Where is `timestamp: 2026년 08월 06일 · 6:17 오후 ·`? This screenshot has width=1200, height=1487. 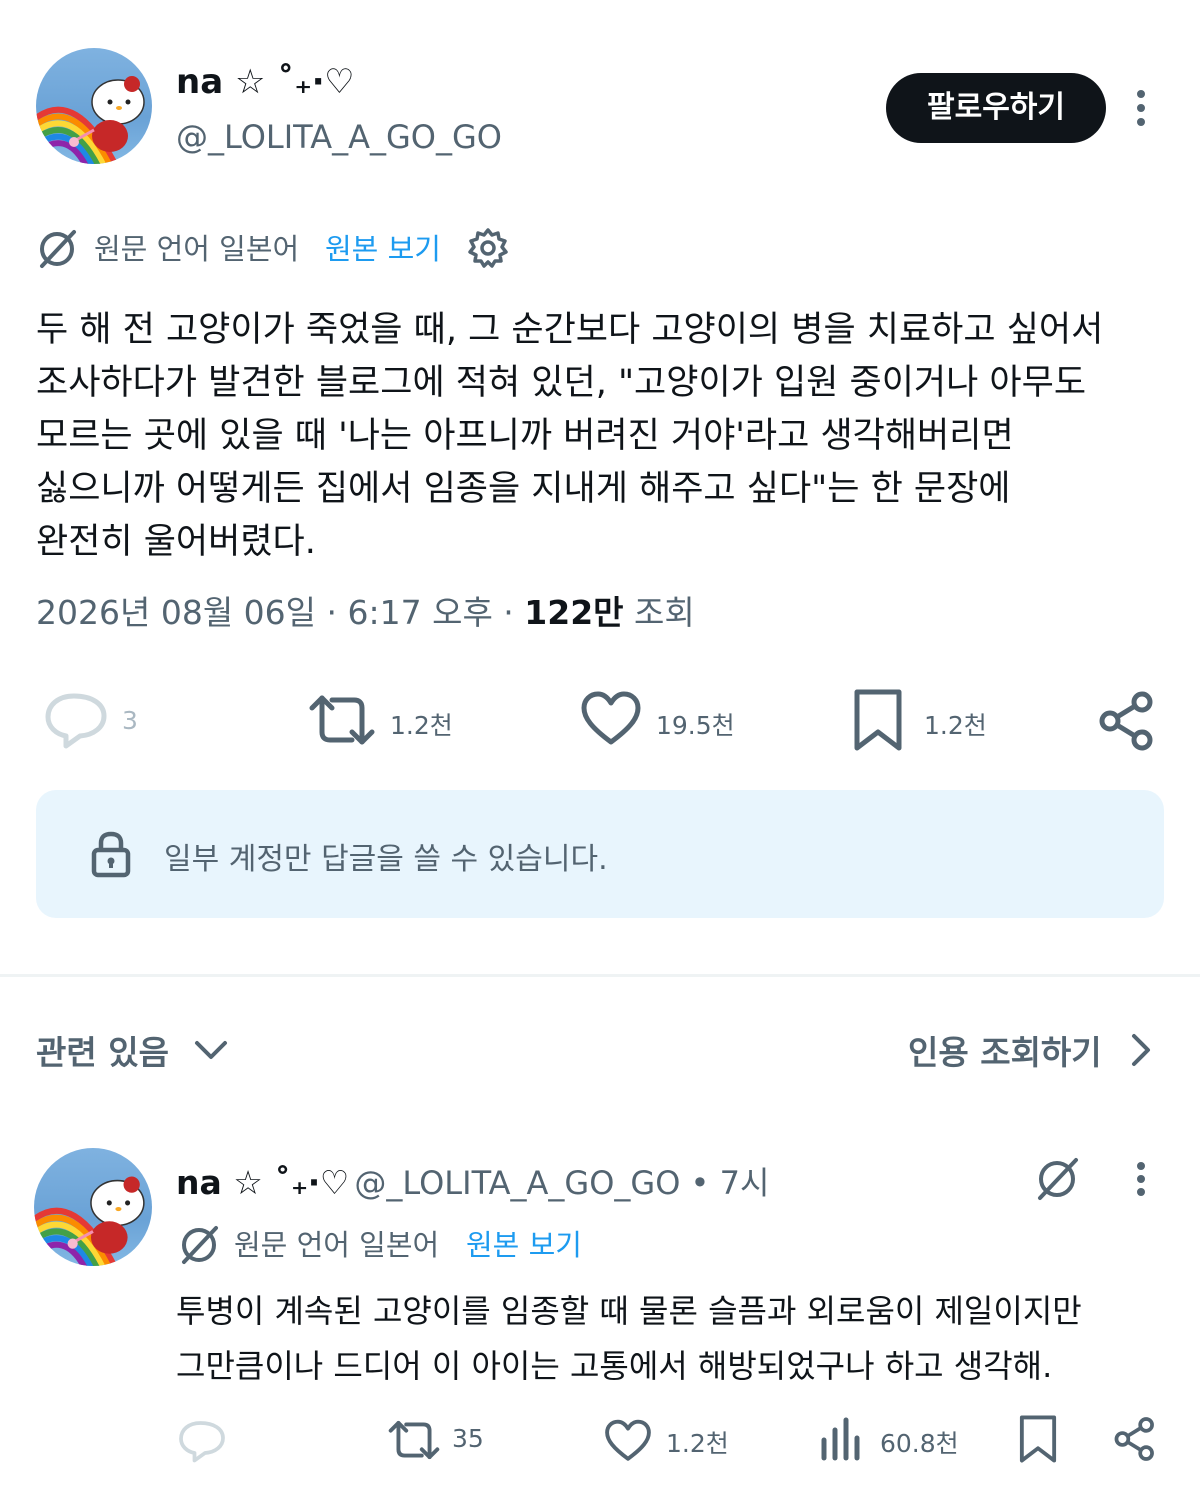 timestamp: 2026년 08월 06일 · 6:17 오후 · is located at coordinates (275, 612).